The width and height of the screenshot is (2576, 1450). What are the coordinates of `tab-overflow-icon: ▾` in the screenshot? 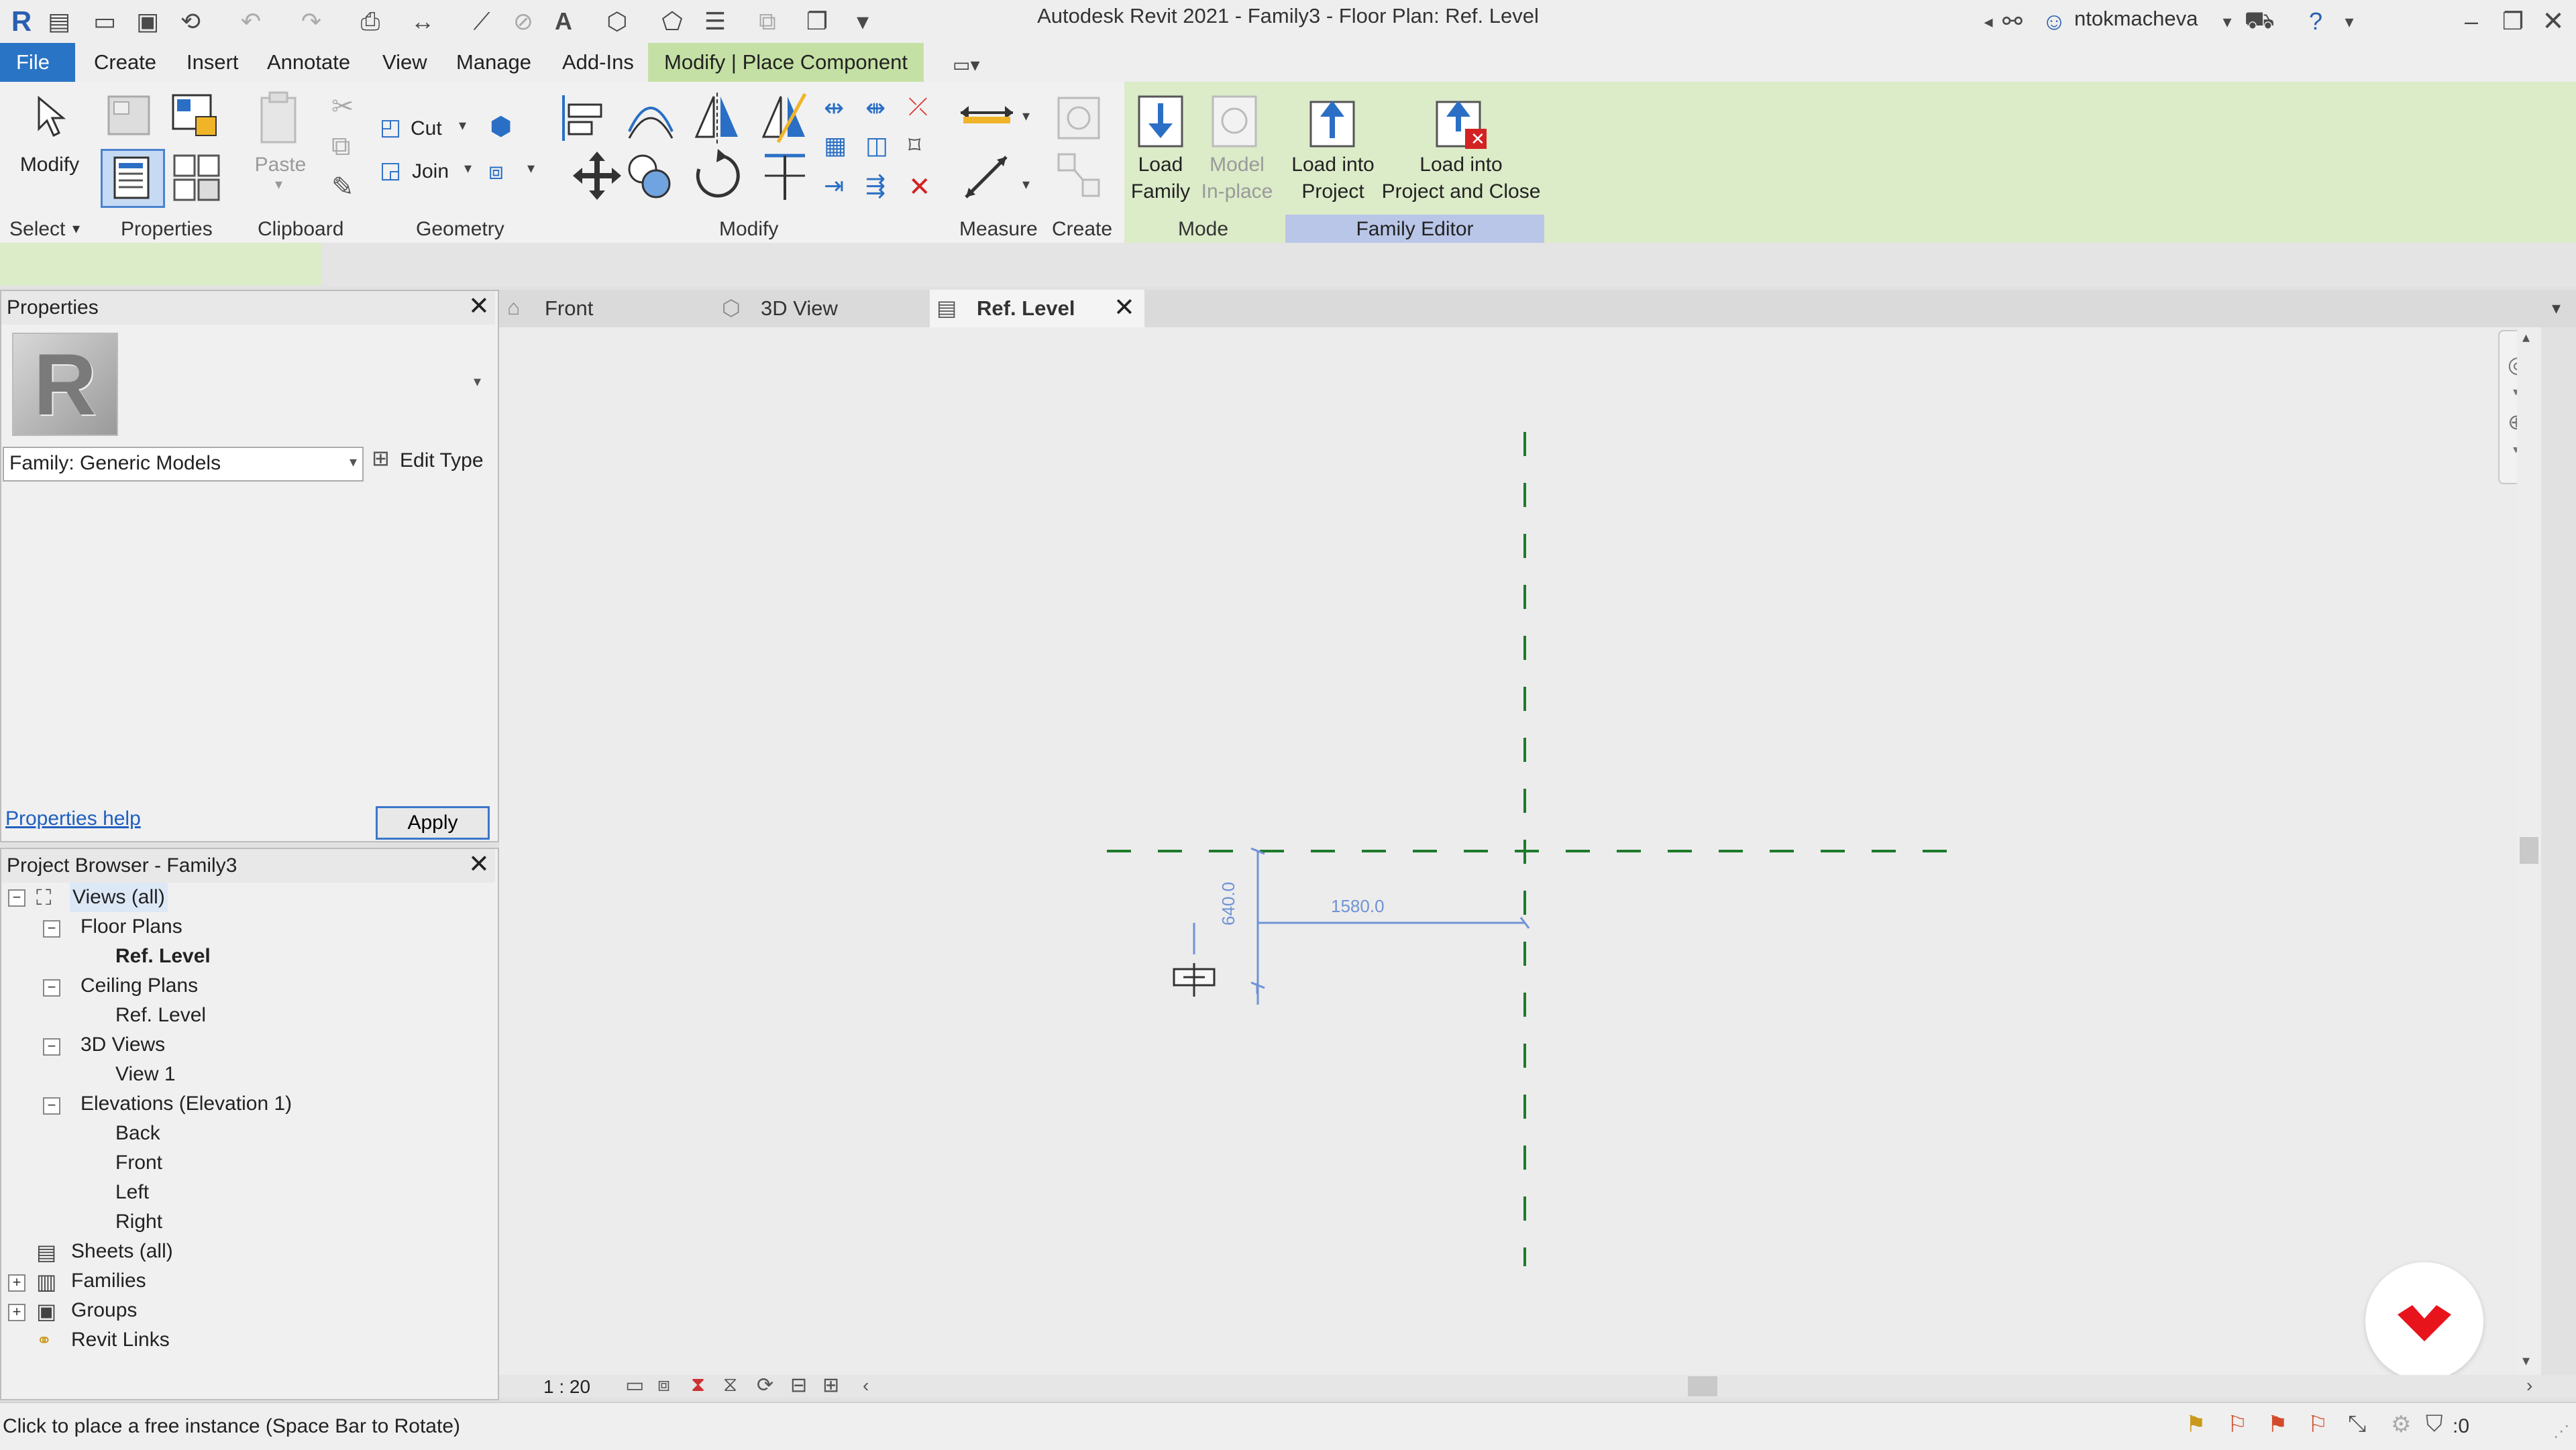 It's located at (2556, 308).